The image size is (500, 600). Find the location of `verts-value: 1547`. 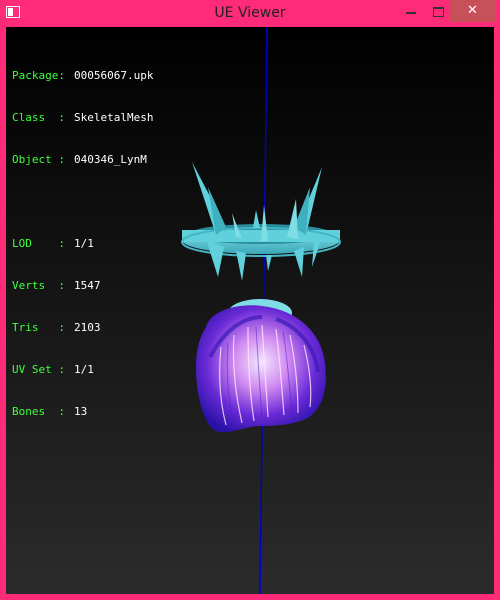

verts-value: 1547 is located at coordinates (87, 285).